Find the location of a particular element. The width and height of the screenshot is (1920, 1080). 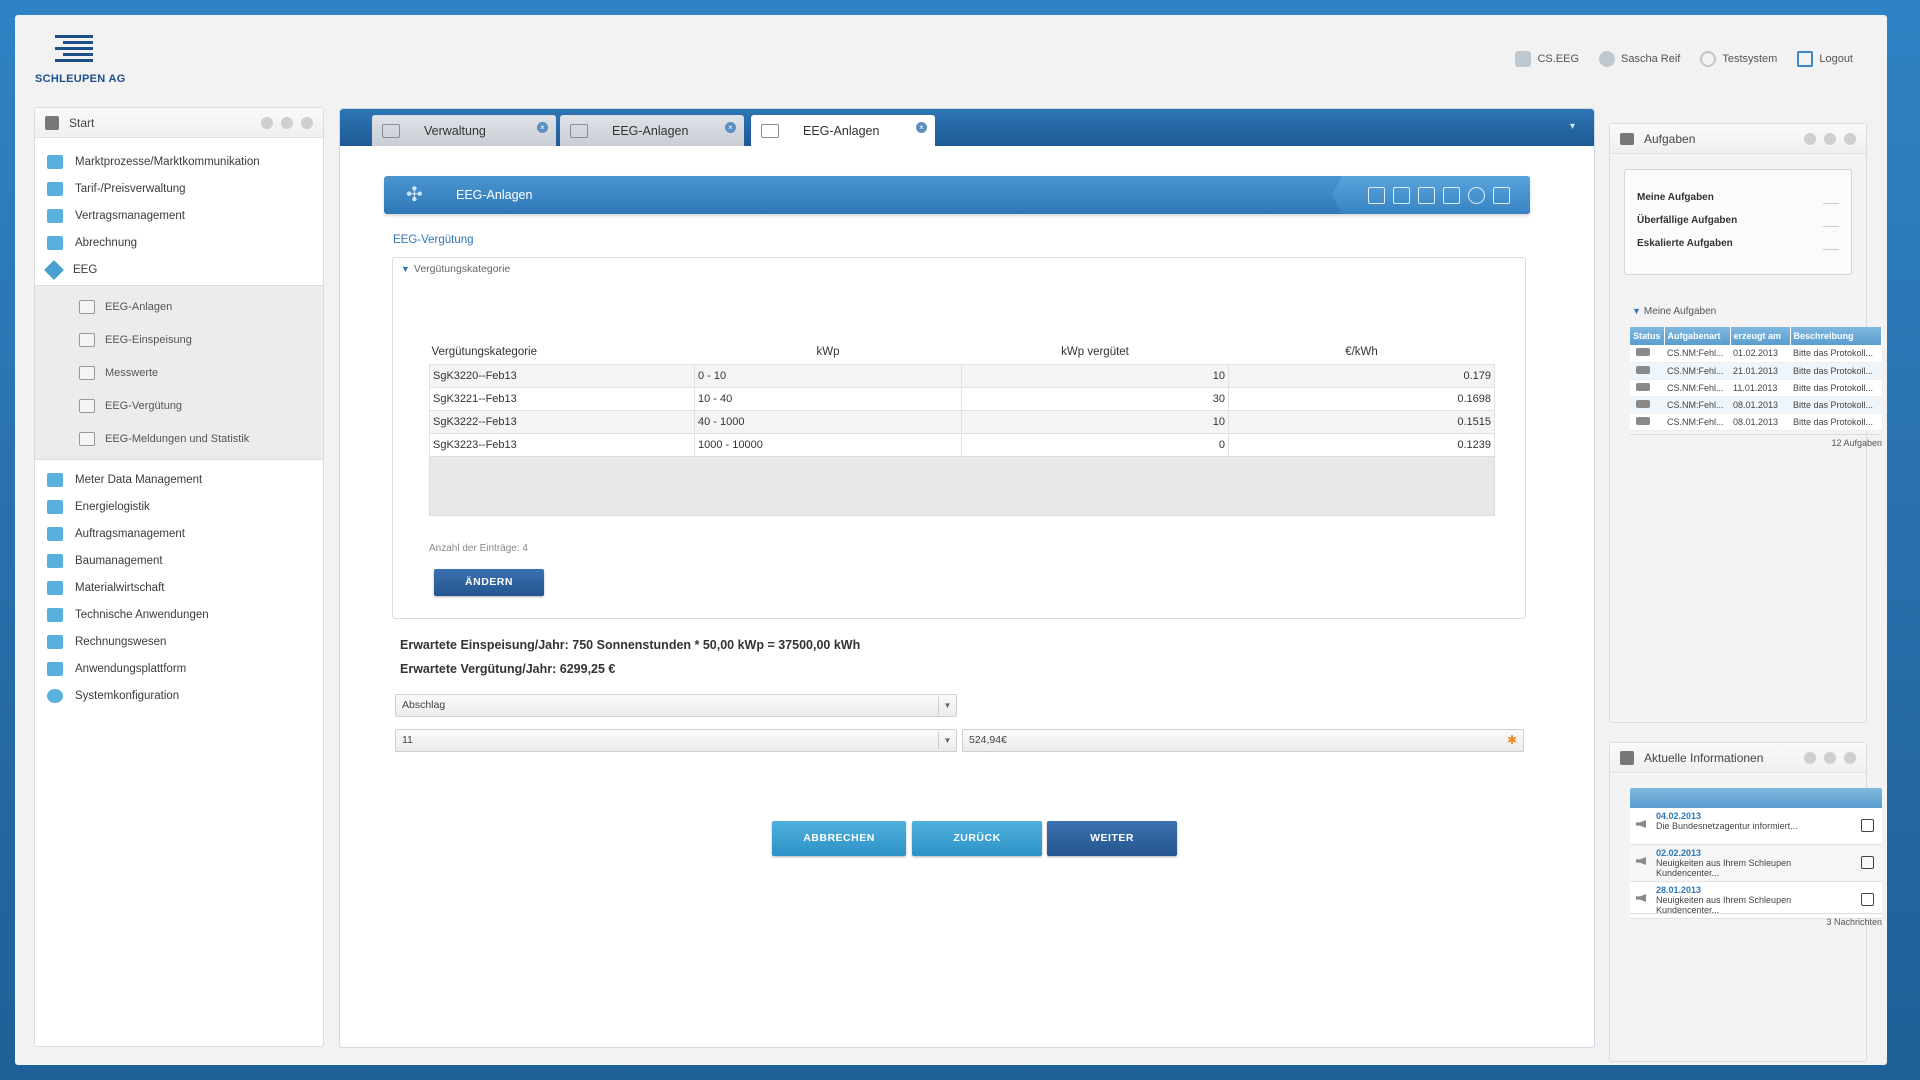

export-icon is located at coordinates (1501, 195).